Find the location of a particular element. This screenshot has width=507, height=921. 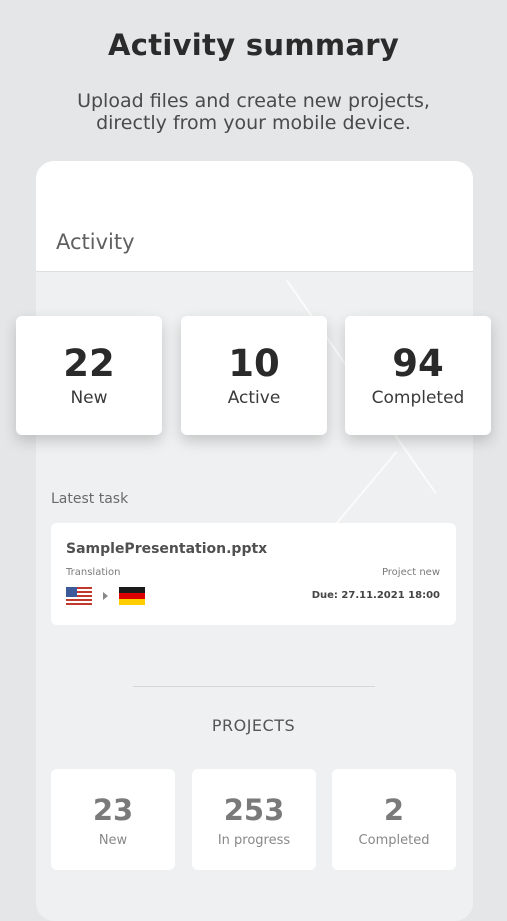

stat-card-completed: 94 Completed is located at coordinates (418, 375).